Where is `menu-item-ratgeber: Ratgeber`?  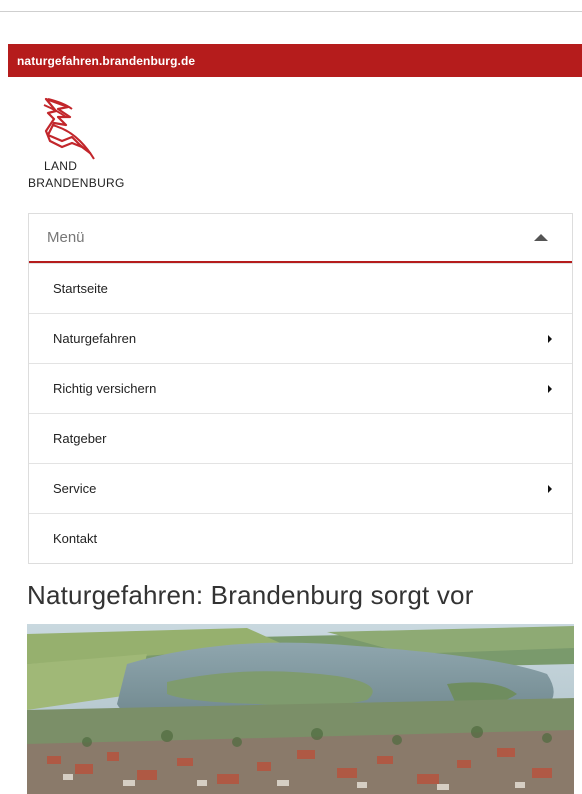 menu-item-ratgeber: Ratgeber is located at coordinates (300, 438).